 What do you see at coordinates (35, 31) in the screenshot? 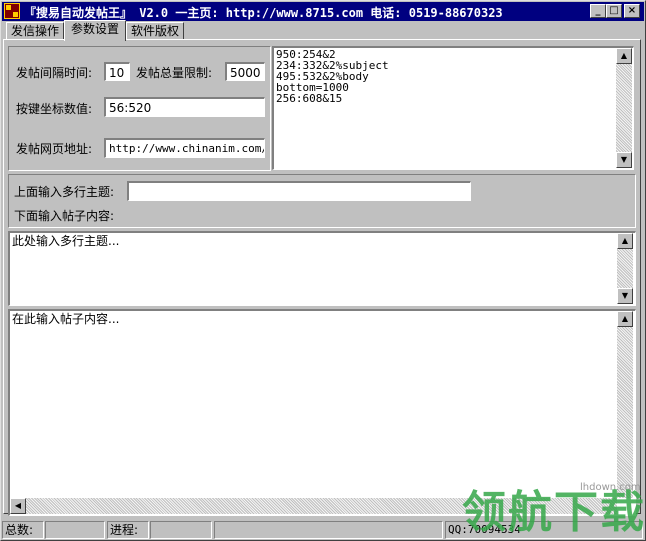
I see `tab-send-operation: 发信操作` at bounding box center [35, 31].